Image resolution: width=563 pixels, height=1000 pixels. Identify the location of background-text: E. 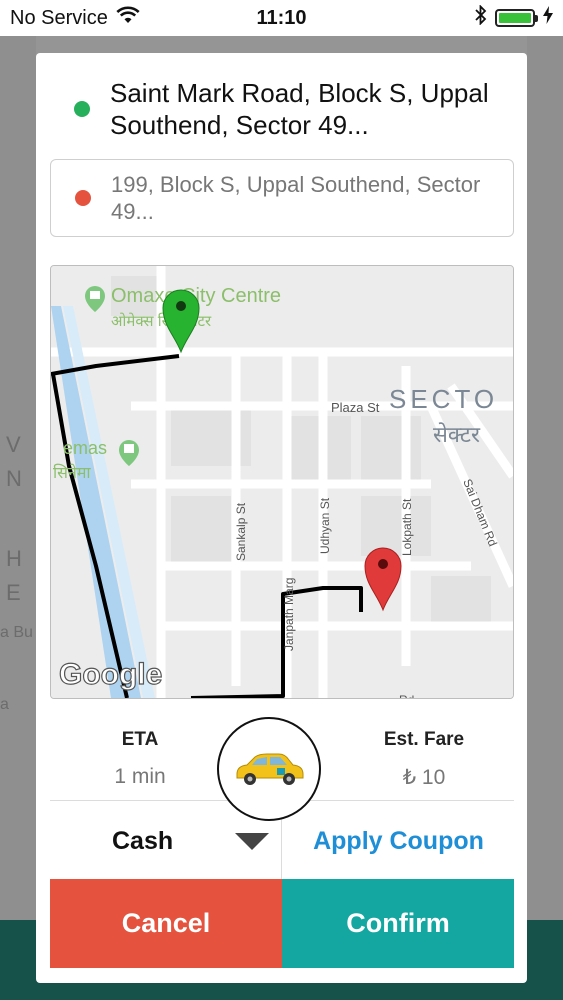
(13, 592).